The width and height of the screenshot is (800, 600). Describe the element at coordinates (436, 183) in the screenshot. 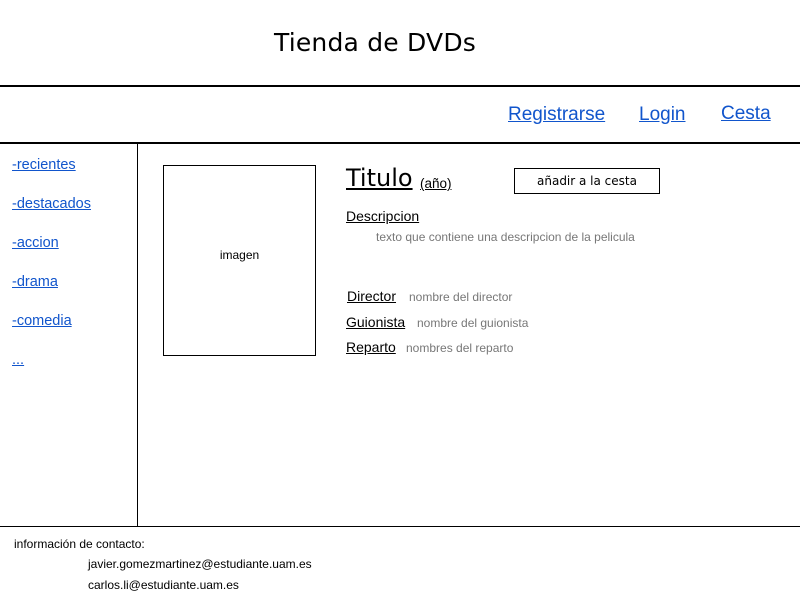

I see `movie-year: (año)` at that location.